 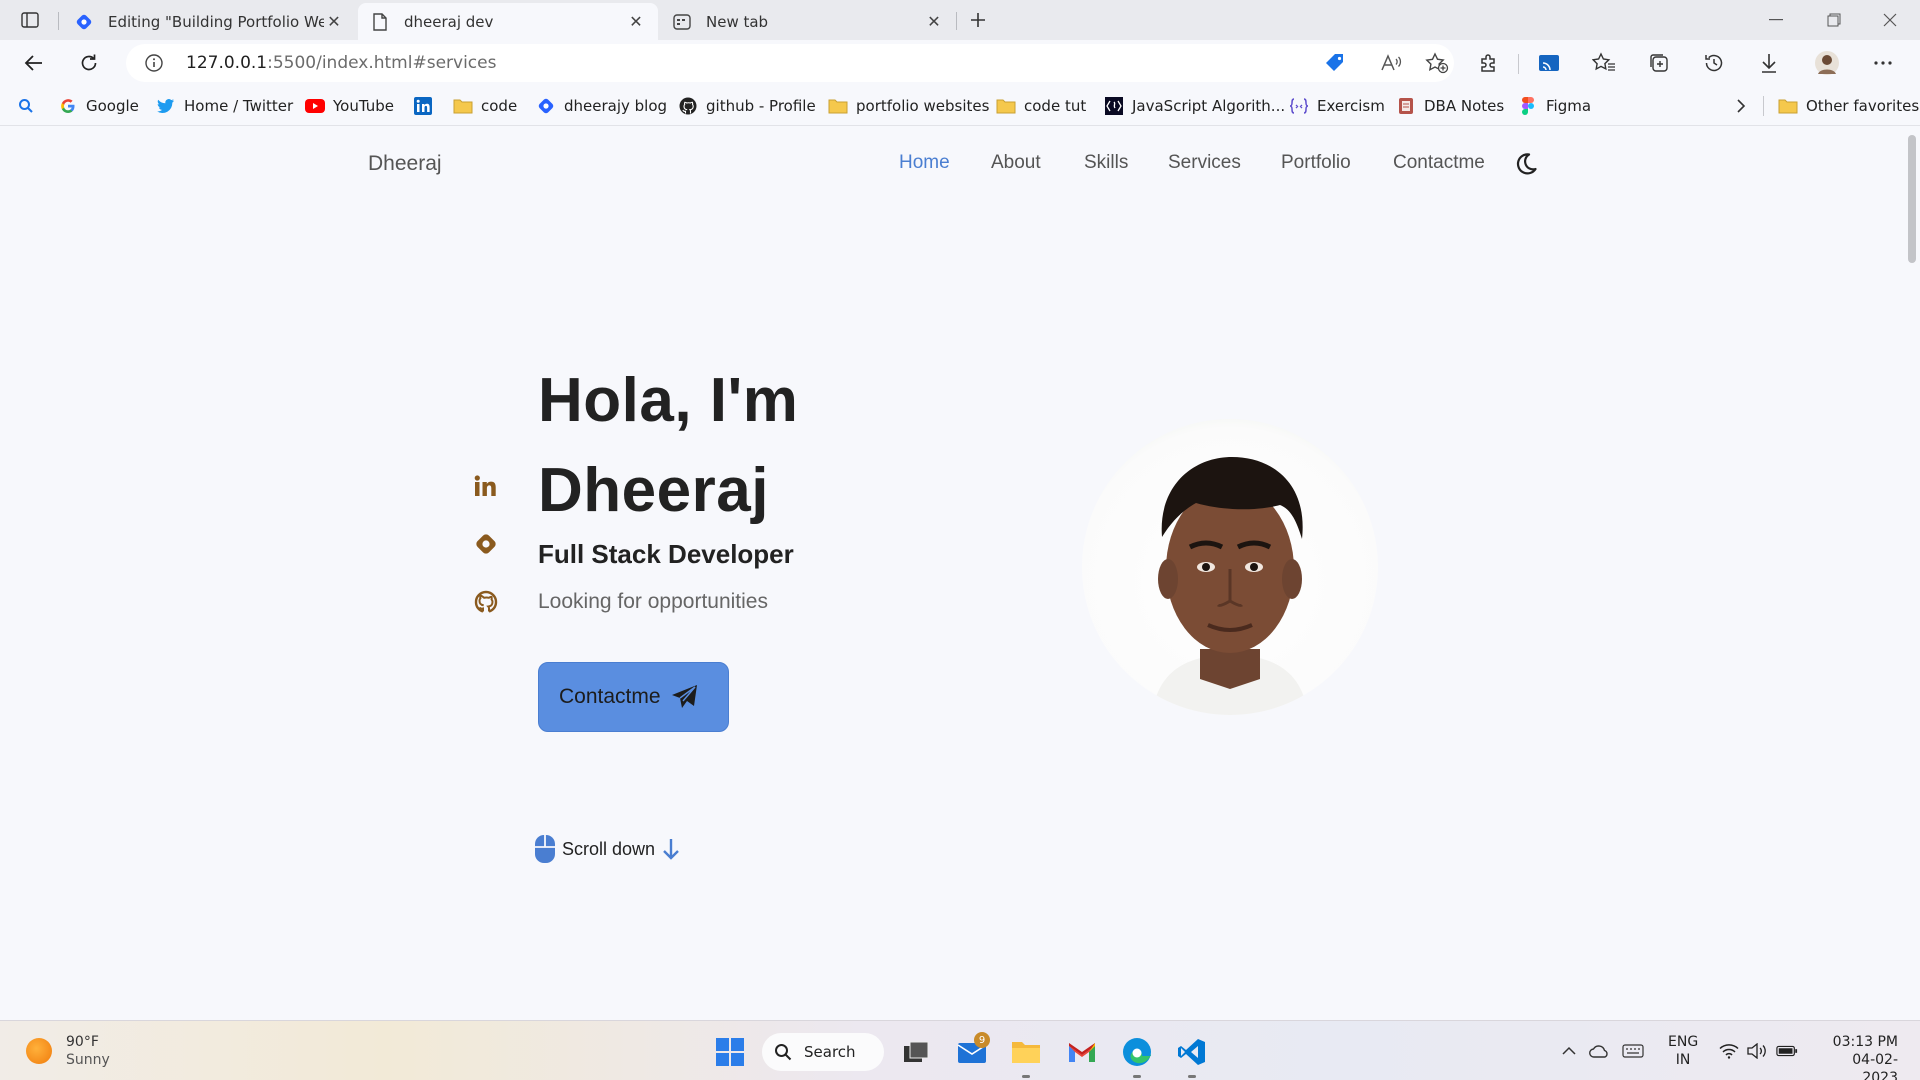 I want to click on bookmark-dba-notes: DBA Notes, so click(x=1450, y=106).